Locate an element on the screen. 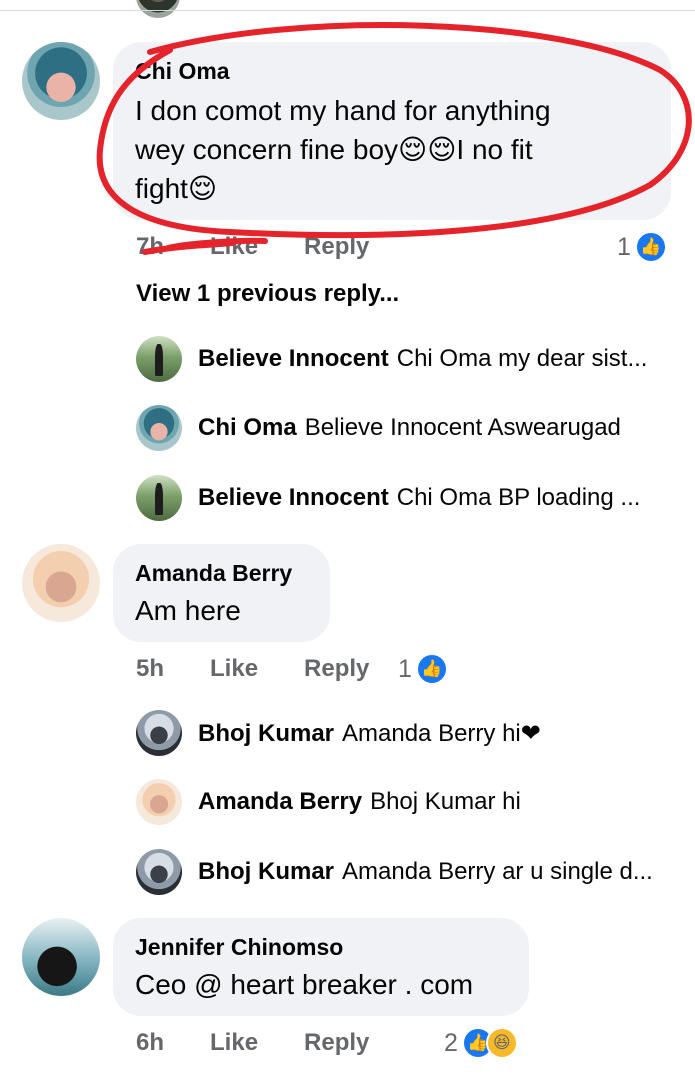 The height and width of the screenshot is (1080, 695). comment-text: Ceo @ heart breaker . com is located at coordinates (304, 984).